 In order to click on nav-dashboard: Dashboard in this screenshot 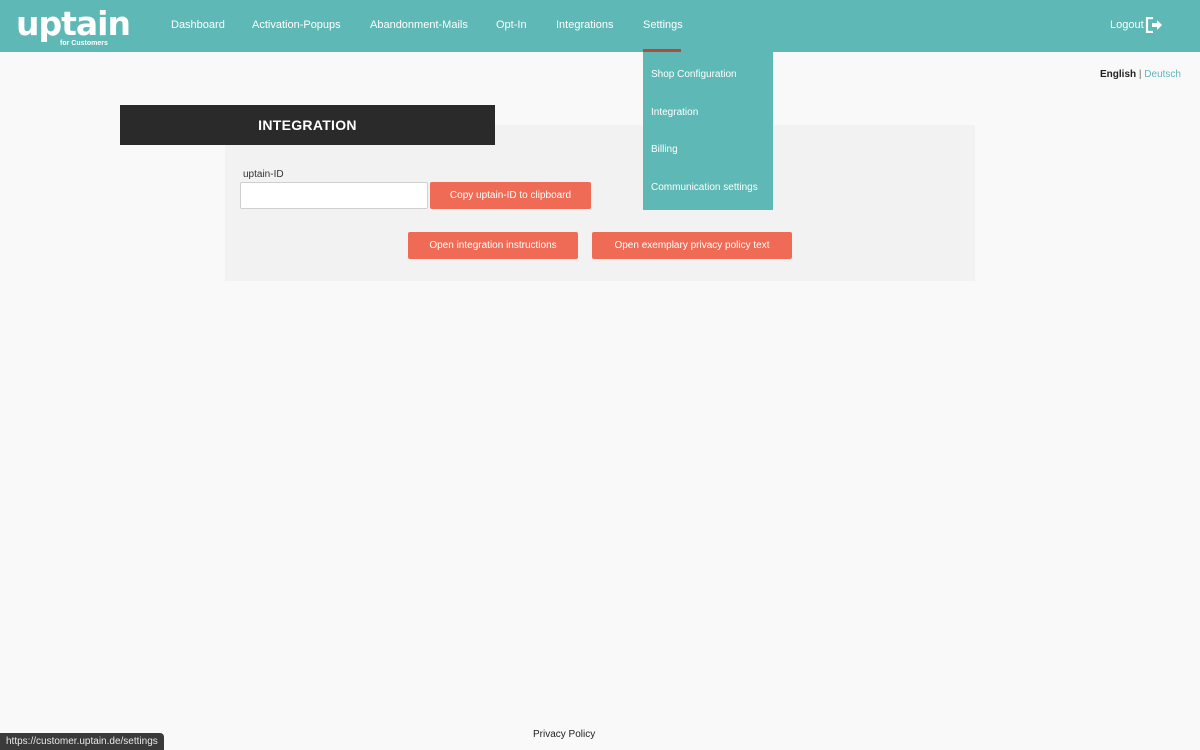, I will do `click(198, 25)`.